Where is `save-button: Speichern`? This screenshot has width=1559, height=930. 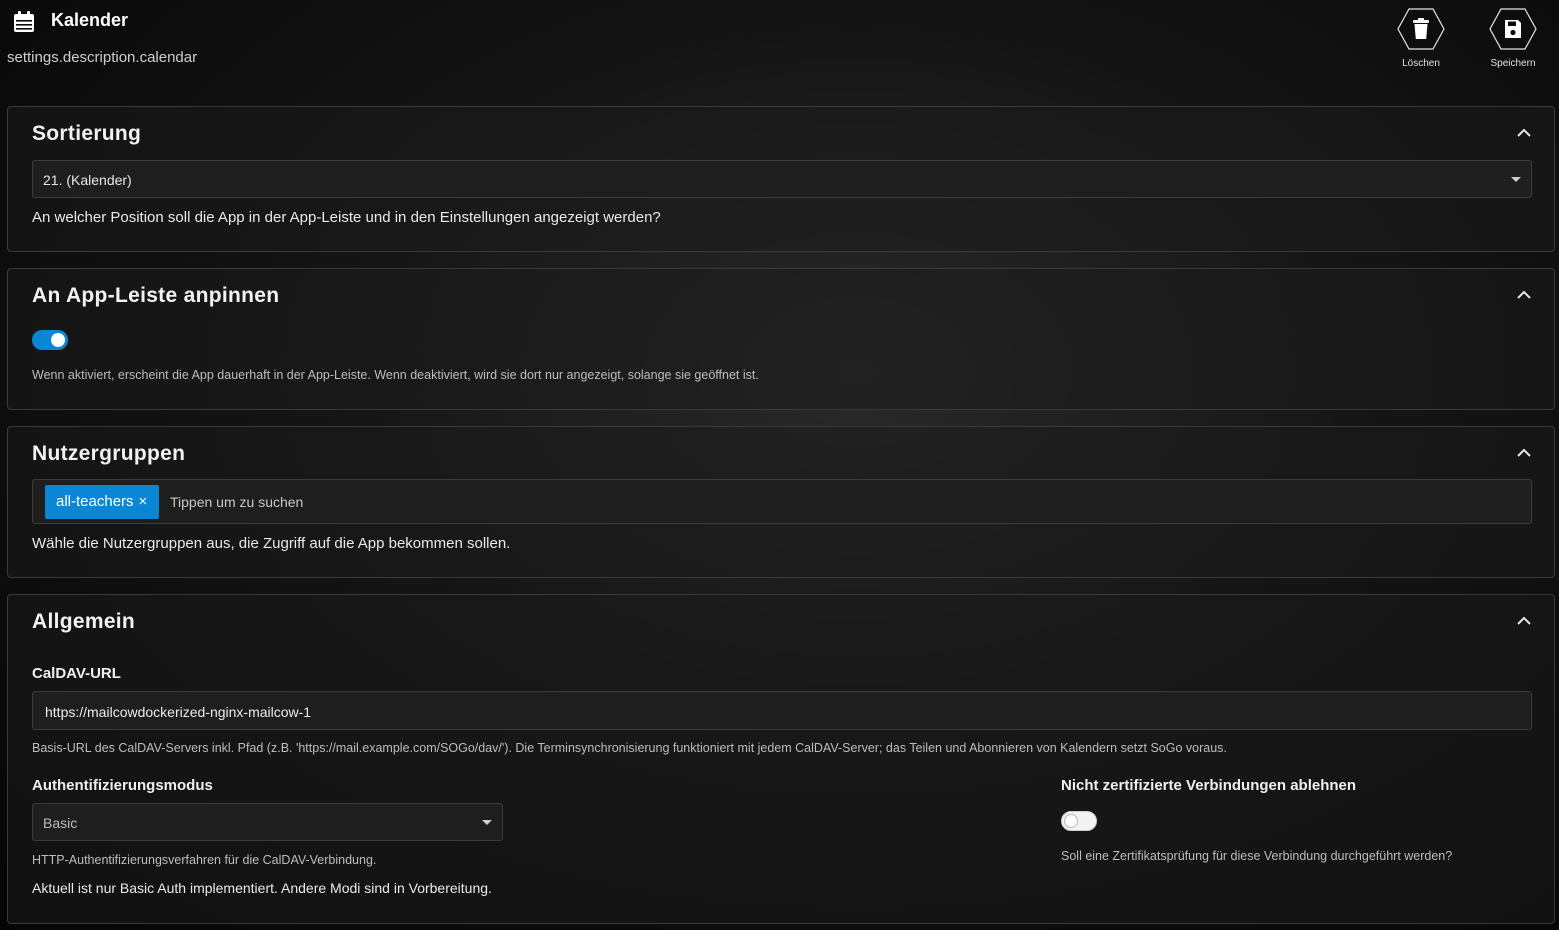
save-button: Speichern is located at coordinates (1513, 38).